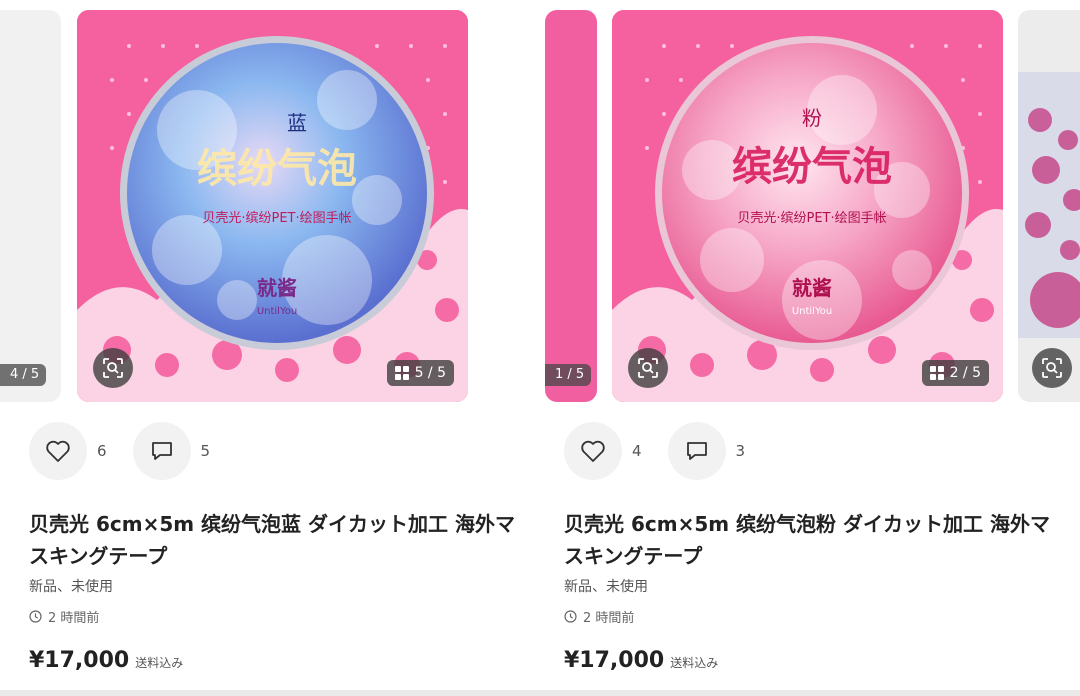  Describe the element at coordinates (205, 451) in the screenshot. I see `comment-count: 5` at that location.